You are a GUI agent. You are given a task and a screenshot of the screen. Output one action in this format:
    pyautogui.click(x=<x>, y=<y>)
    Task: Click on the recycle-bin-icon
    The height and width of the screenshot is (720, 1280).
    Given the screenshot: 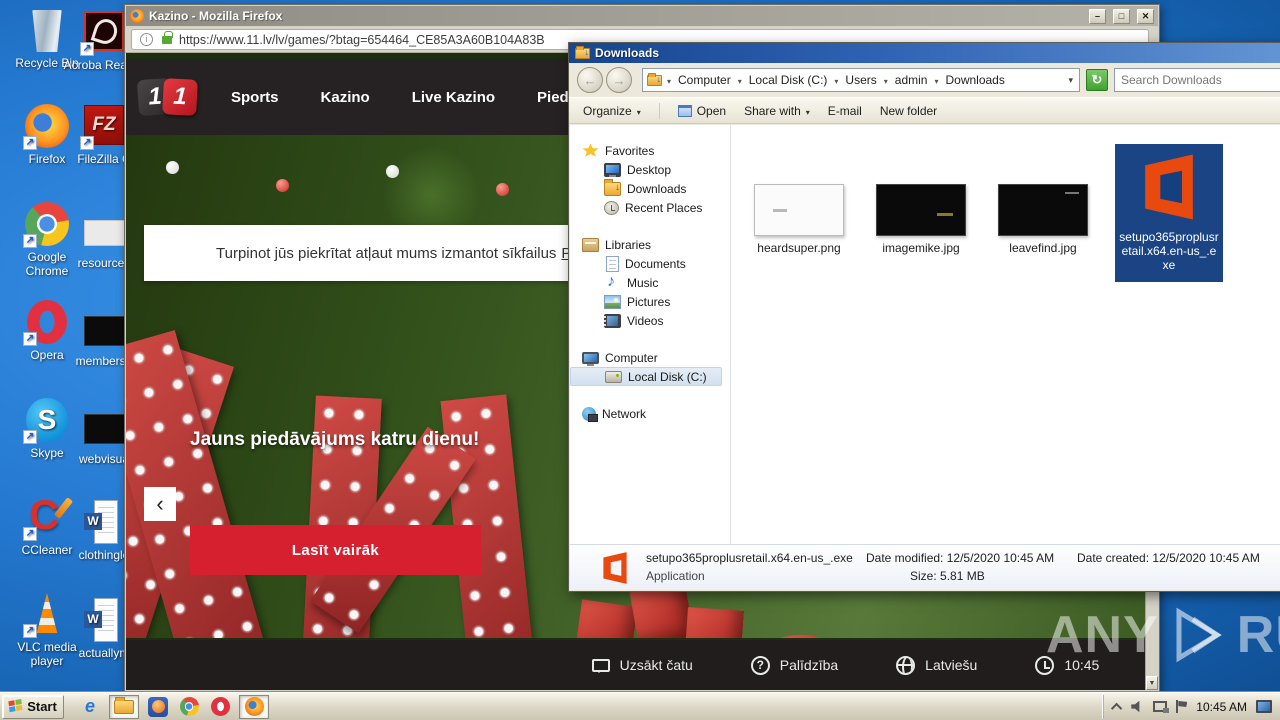 What is the action you would take?
    pyautogui.click(x=47, y=31)
    